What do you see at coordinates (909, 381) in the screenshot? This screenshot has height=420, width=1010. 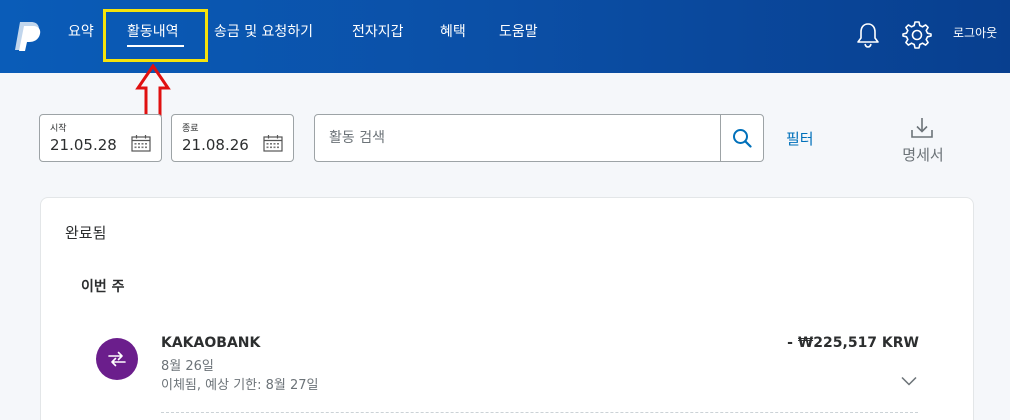 I see `chevron-down-icon` at bounding box center [909, 381].